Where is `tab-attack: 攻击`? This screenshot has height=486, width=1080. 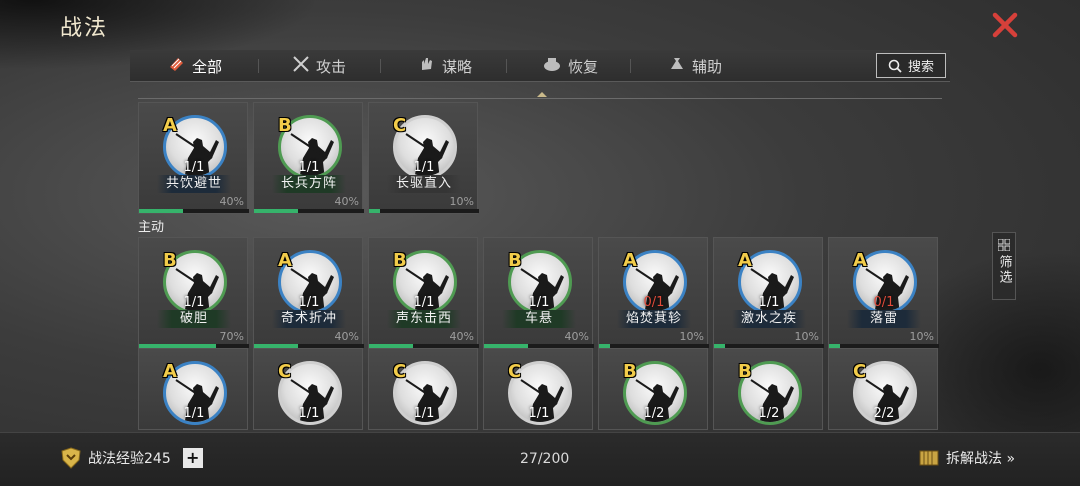
tab-attack: 攻击 is located at coordinates (319, 66).